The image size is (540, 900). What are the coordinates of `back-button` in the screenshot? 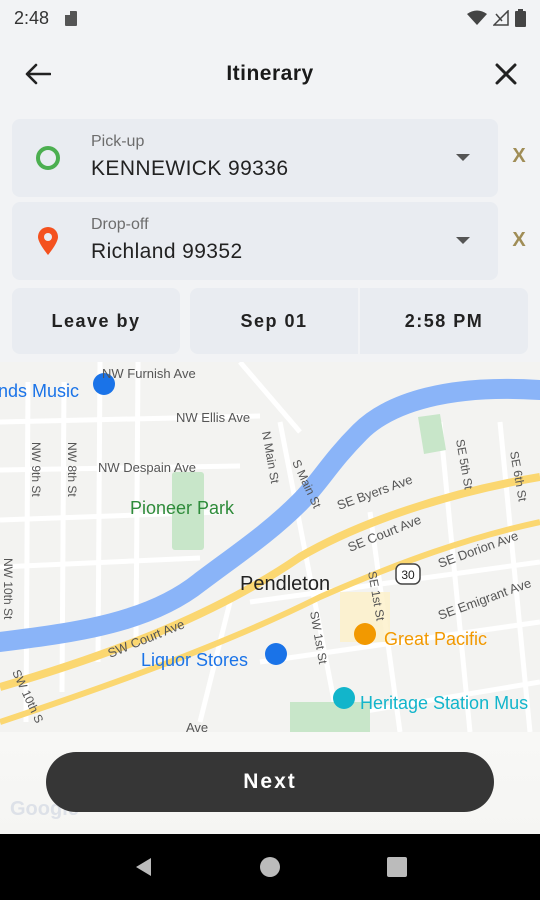 It's located at (38, 74).